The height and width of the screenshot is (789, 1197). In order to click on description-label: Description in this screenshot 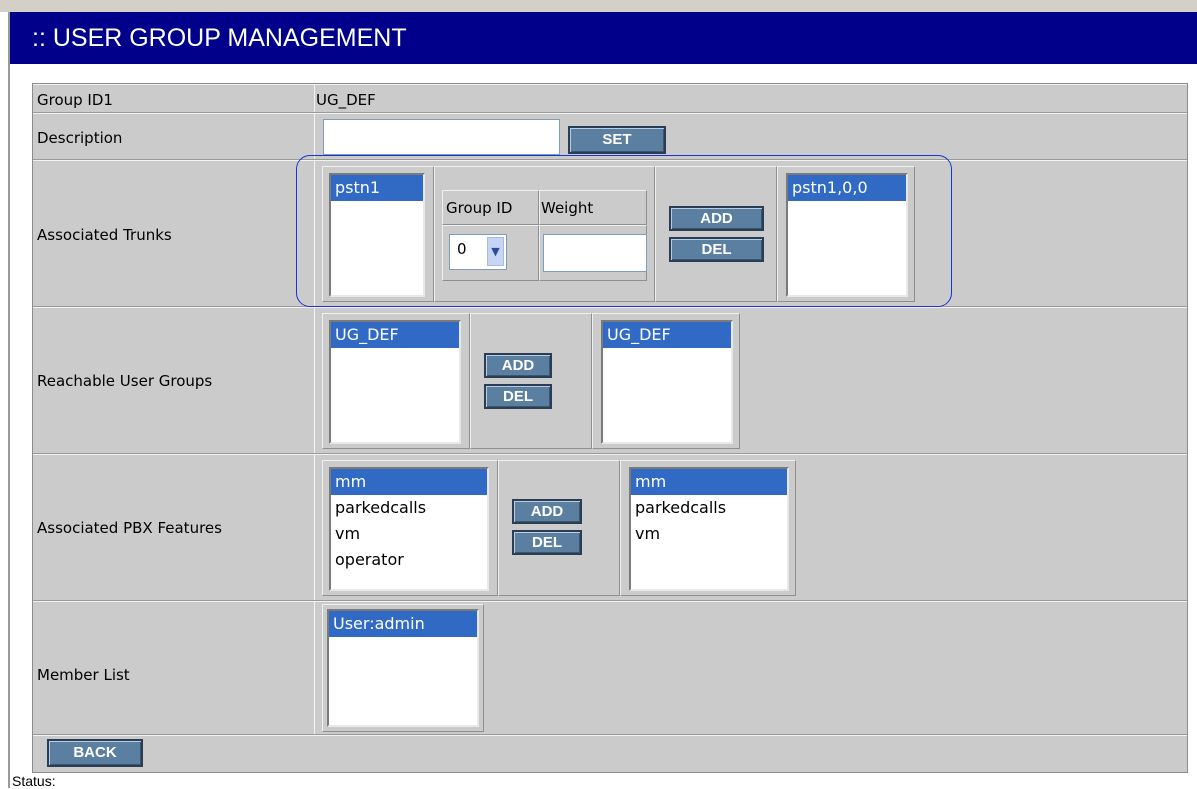, I will do `click(80, 138)`.